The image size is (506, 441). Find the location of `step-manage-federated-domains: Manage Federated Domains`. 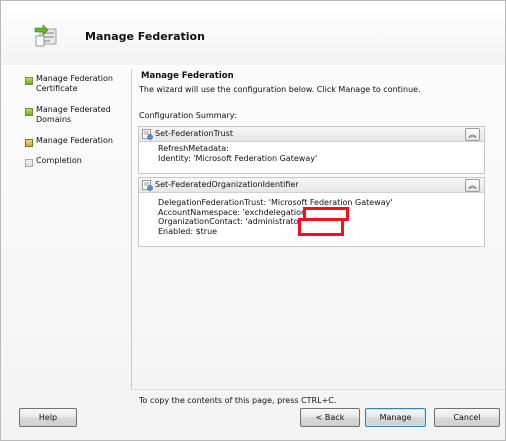

step-manage-federated-domains: Manage Federated Domains is located at coordinates (74, 115).